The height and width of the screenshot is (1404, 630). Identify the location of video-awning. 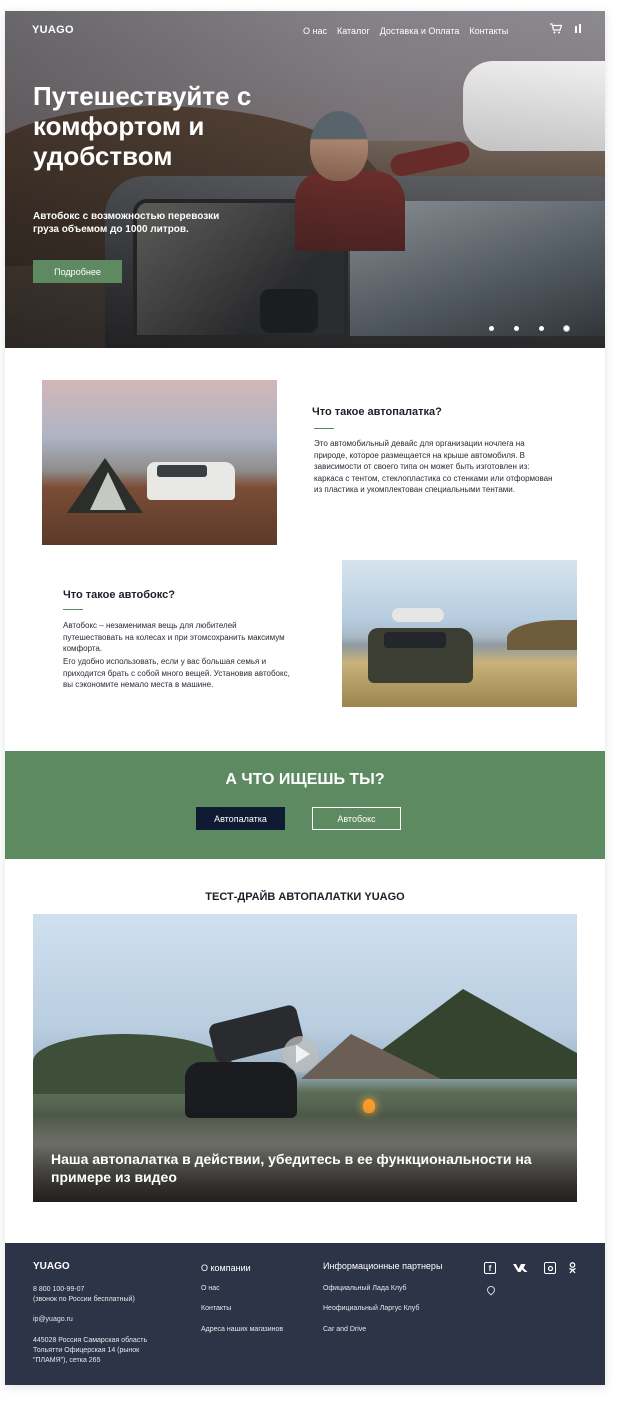
(371, 1056).